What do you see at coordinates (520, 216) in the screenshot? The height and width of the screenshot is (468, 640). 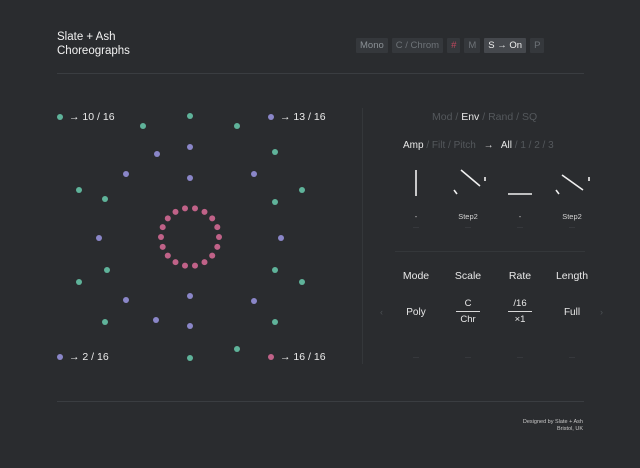 I see `envelope-3-label: -` at bounding box center [520, 216].